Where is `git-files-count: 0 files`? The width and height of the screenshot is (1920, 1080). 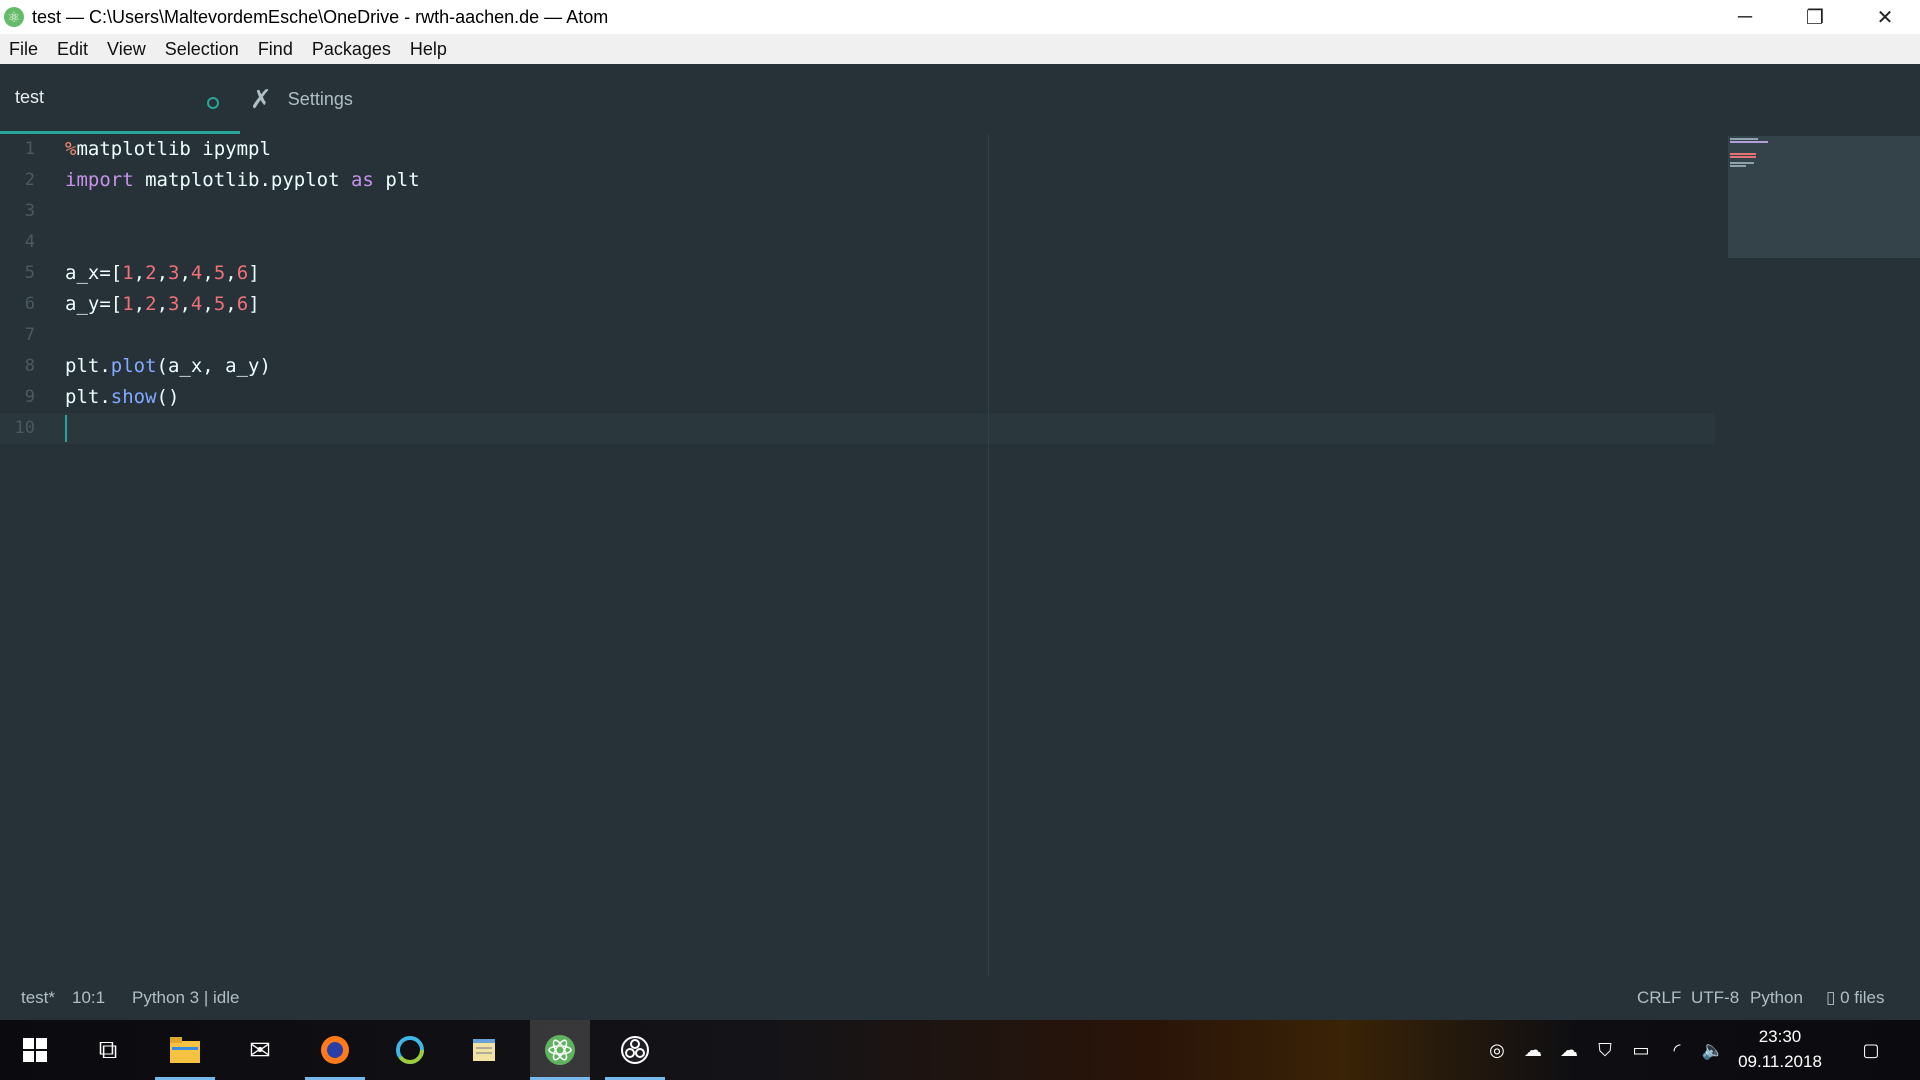
git-files-count: 0 files is located at coordinates (1862, 997).